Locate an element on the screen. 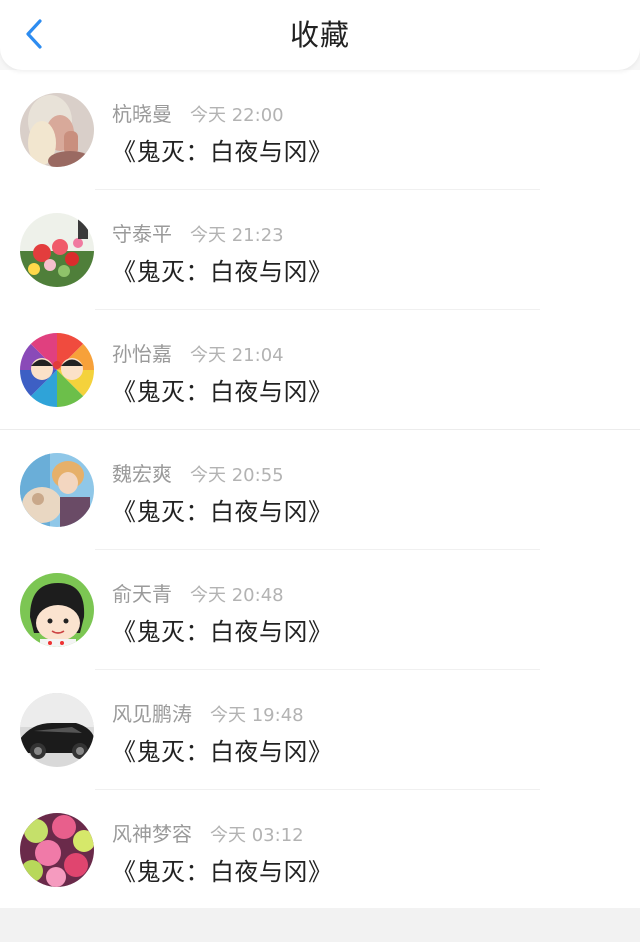  user-name: 俞天青 今天 20:48 is located at coordinates (198, 594).